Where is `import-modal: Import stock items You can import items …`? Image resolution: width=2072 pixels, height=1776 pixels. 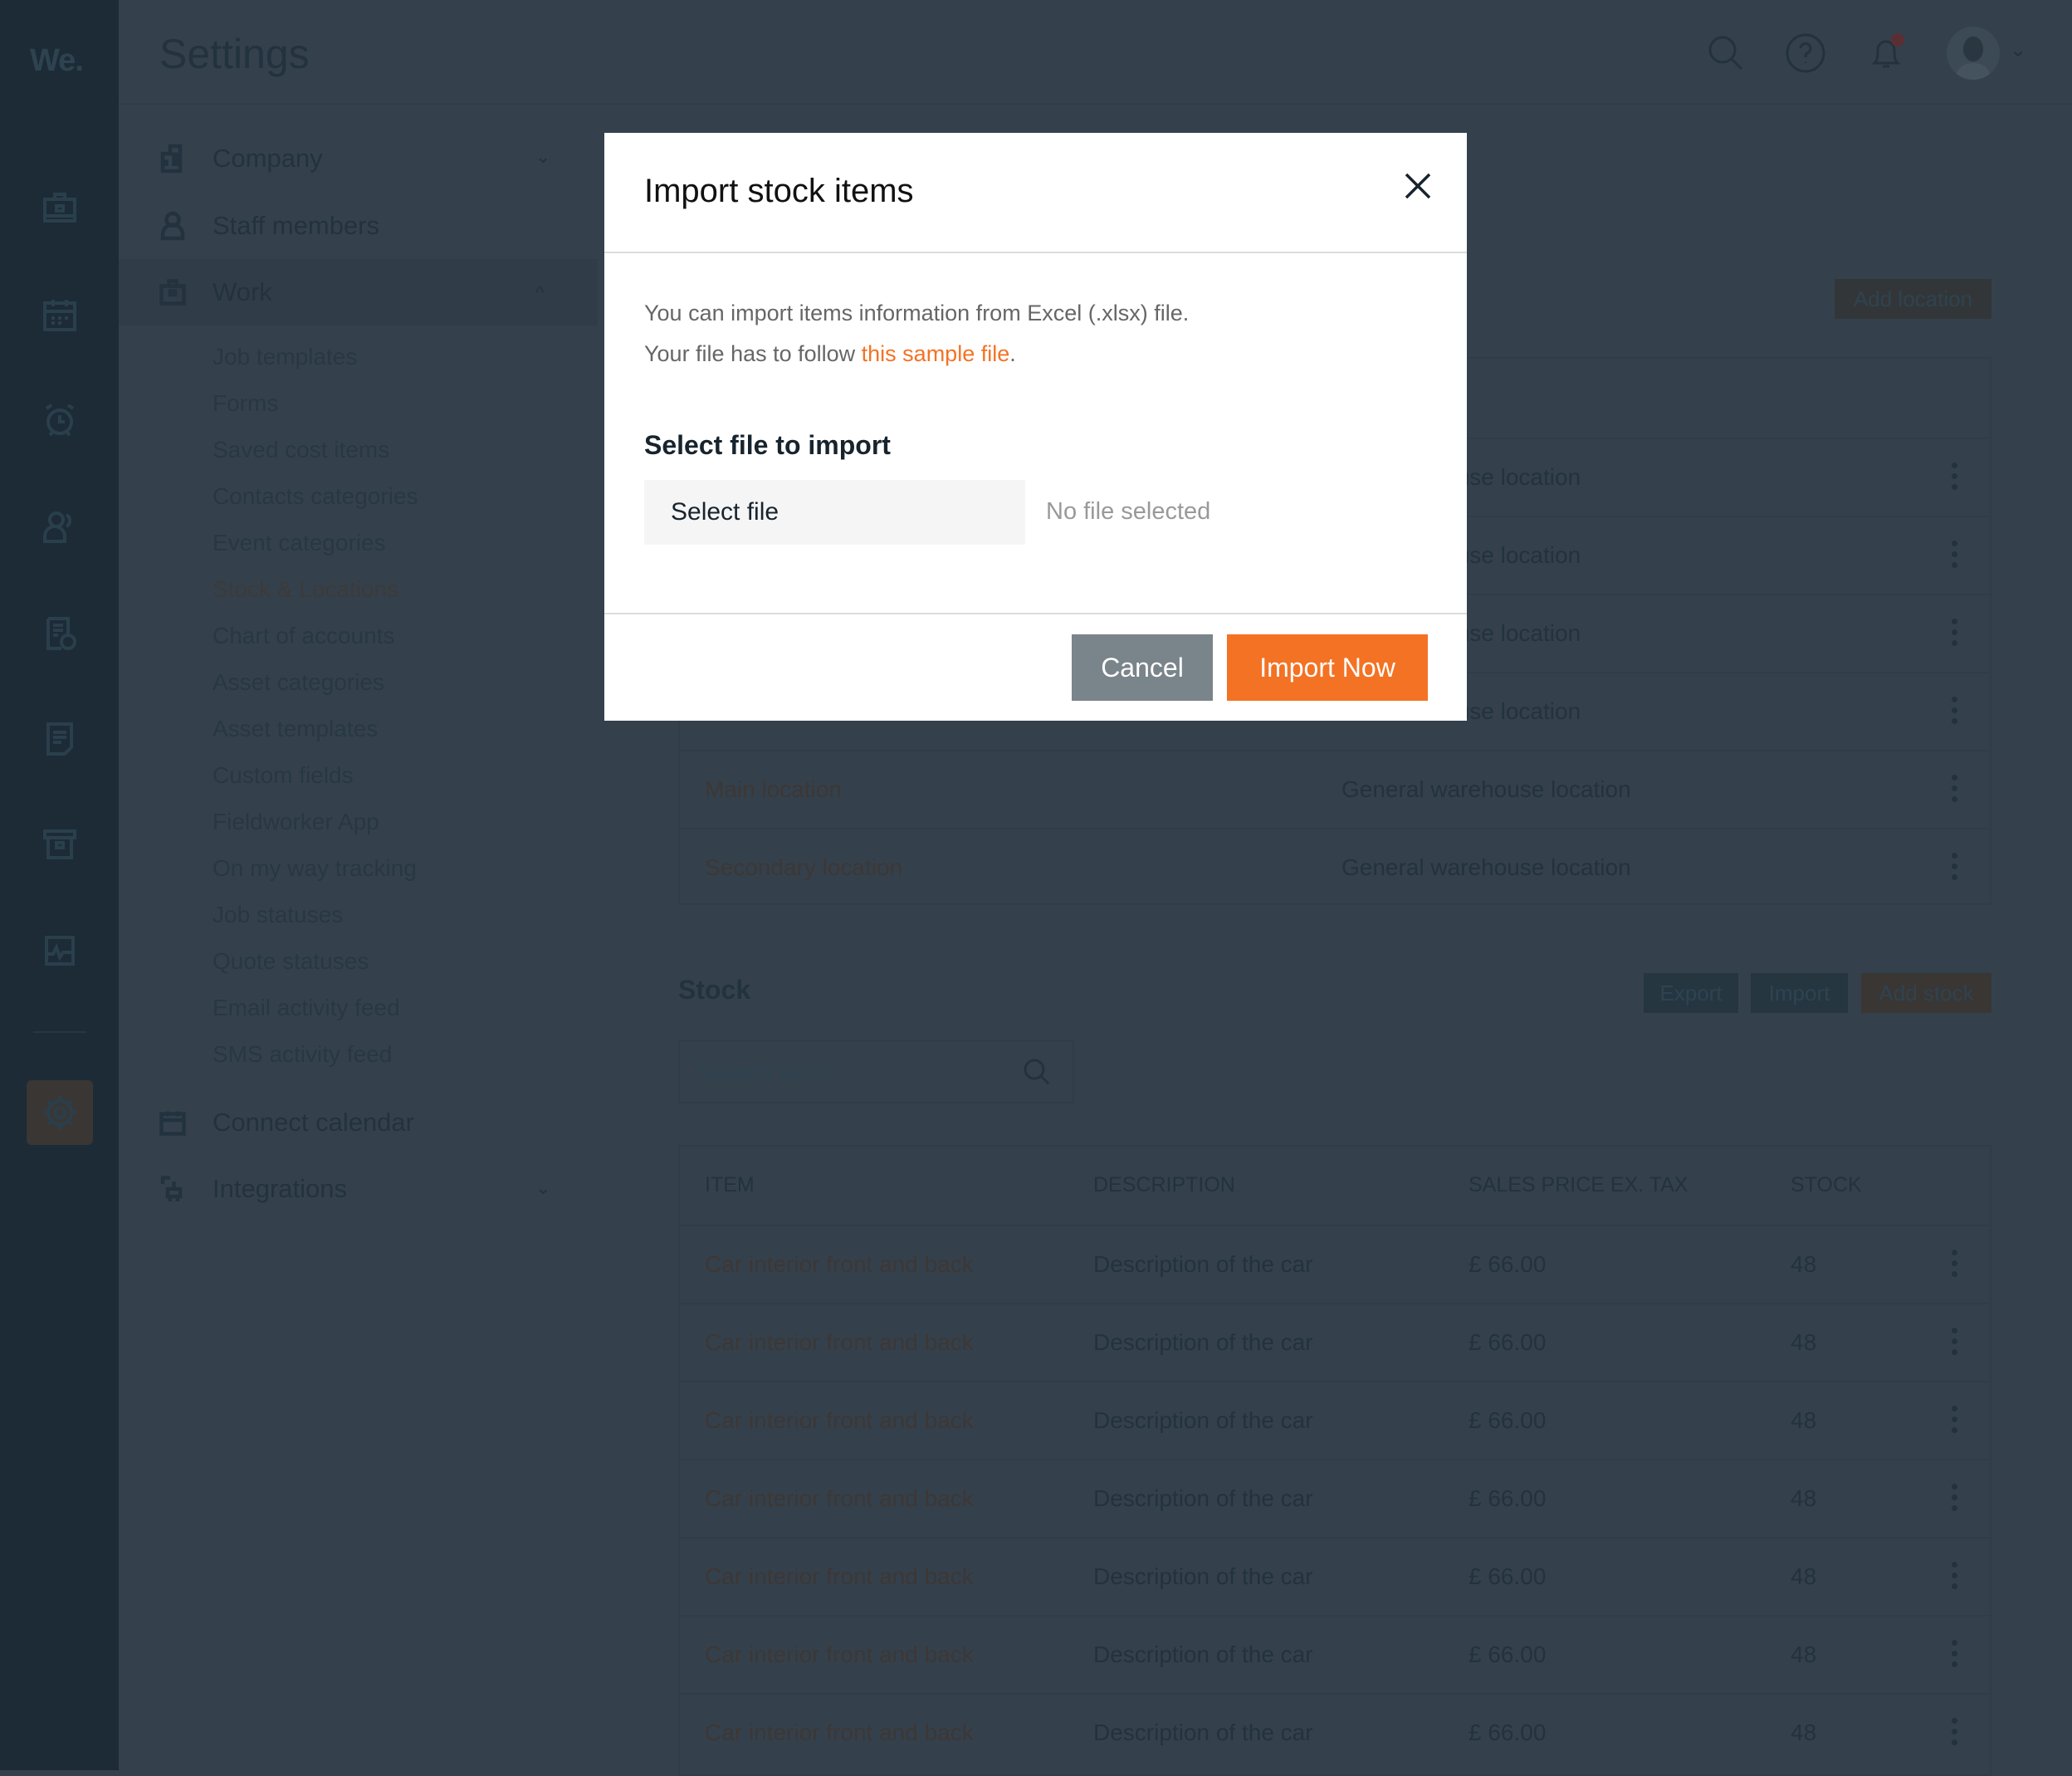 import-modal: Import stock items You can import items … is located at coordinates (1036, 427).